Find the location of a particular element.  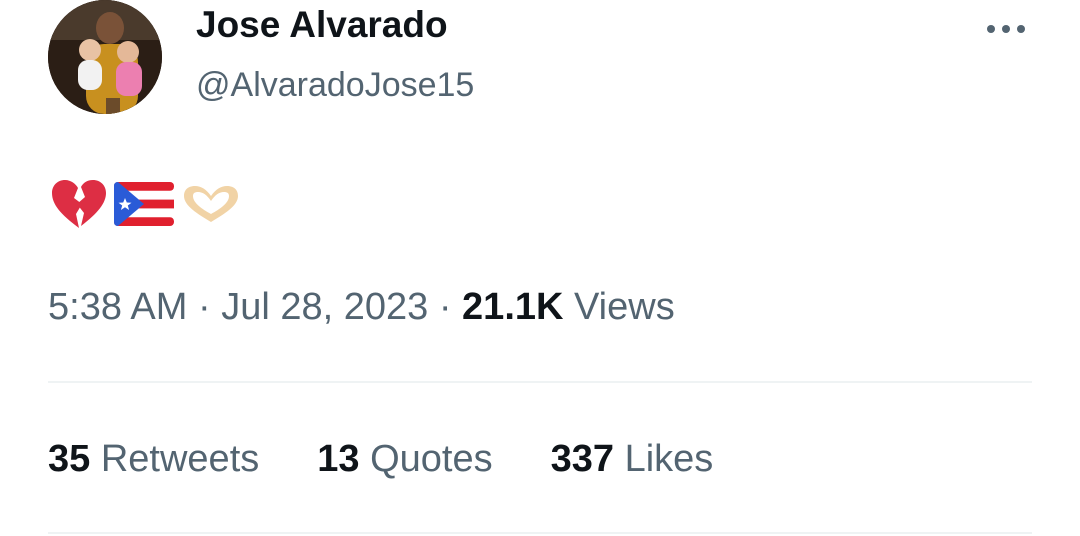

tweet-date: Jul 28, 2023 is located at coordinates (324, 307).